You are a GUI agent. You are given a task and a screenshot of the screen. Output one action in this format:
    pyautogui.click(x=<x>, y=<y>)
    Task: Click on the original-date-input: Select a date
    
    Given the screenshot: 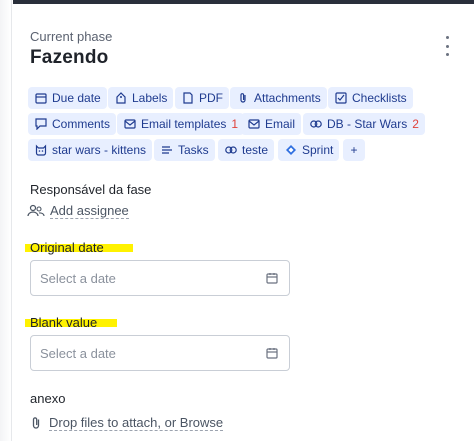 What is the action you would take?
    pyautogui.click(x=160, y=278)
    